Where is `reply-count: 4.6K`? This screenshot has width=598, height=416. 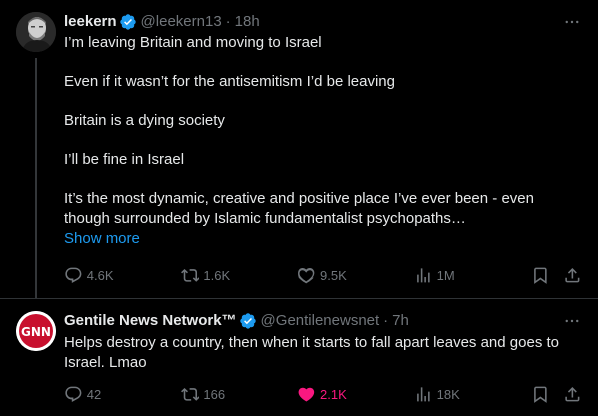 reply-count: 4.6K is located at coordinates (100, 275).